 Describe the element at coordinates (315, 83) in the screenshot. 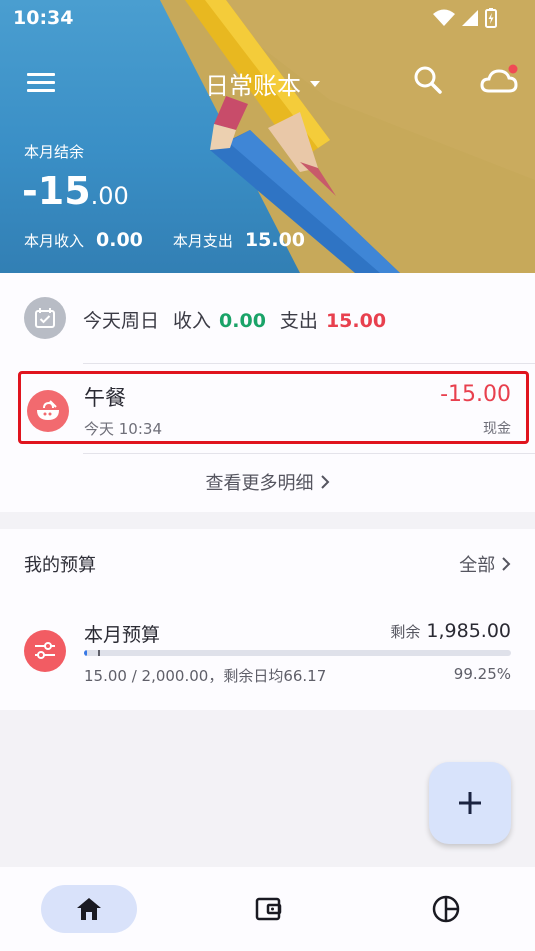

I see `caret-down-icon` at that location.